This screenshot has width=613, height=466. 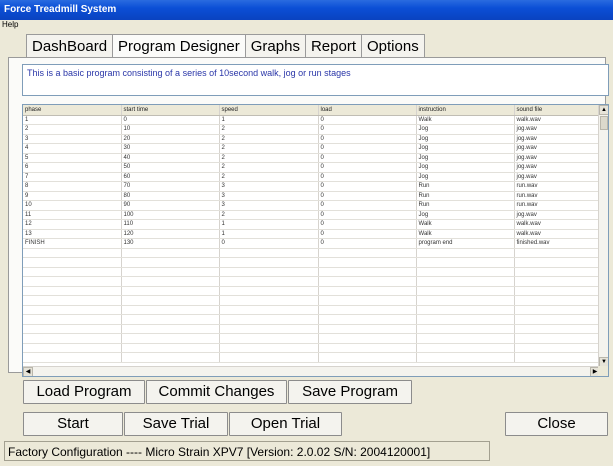 What do you see at coordinates (170, 148) in the screenshot?
I see `table-cell: 30` at bounding box center [170, 148].